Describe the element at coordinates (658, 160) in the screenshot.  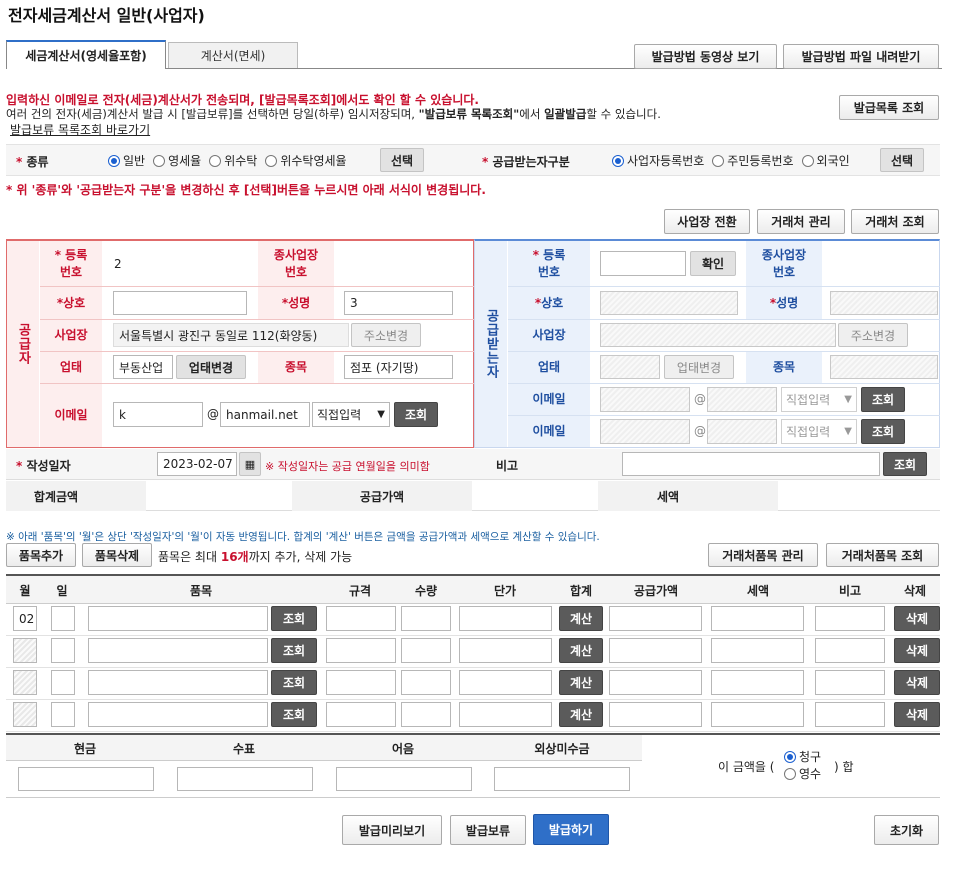
I see `receiver-option-business: 사업자등록번호` at that location.